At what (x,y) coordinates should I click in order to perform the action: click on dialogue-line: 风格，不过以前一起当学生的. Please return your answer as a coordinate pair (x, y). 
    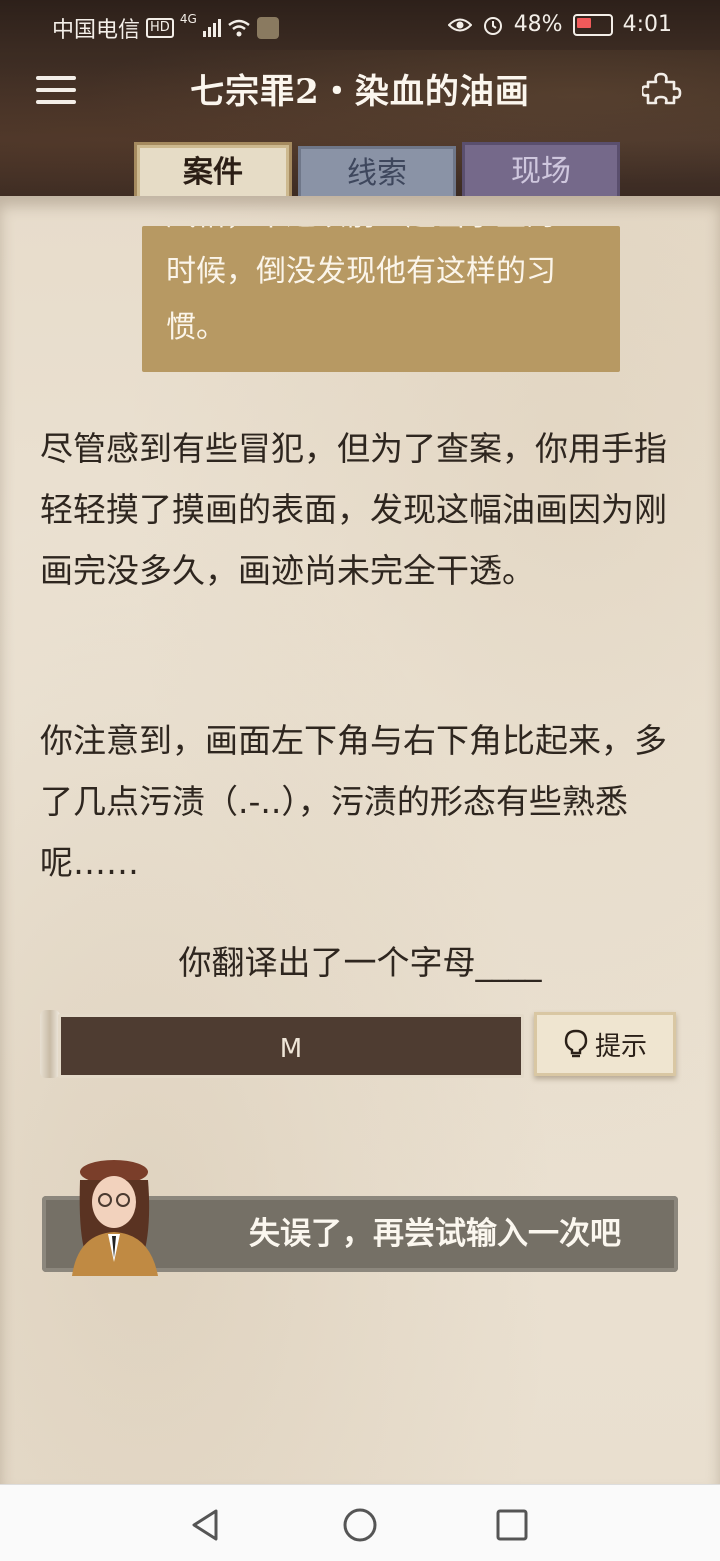
    Looking at the image, I should click on (381, 235).